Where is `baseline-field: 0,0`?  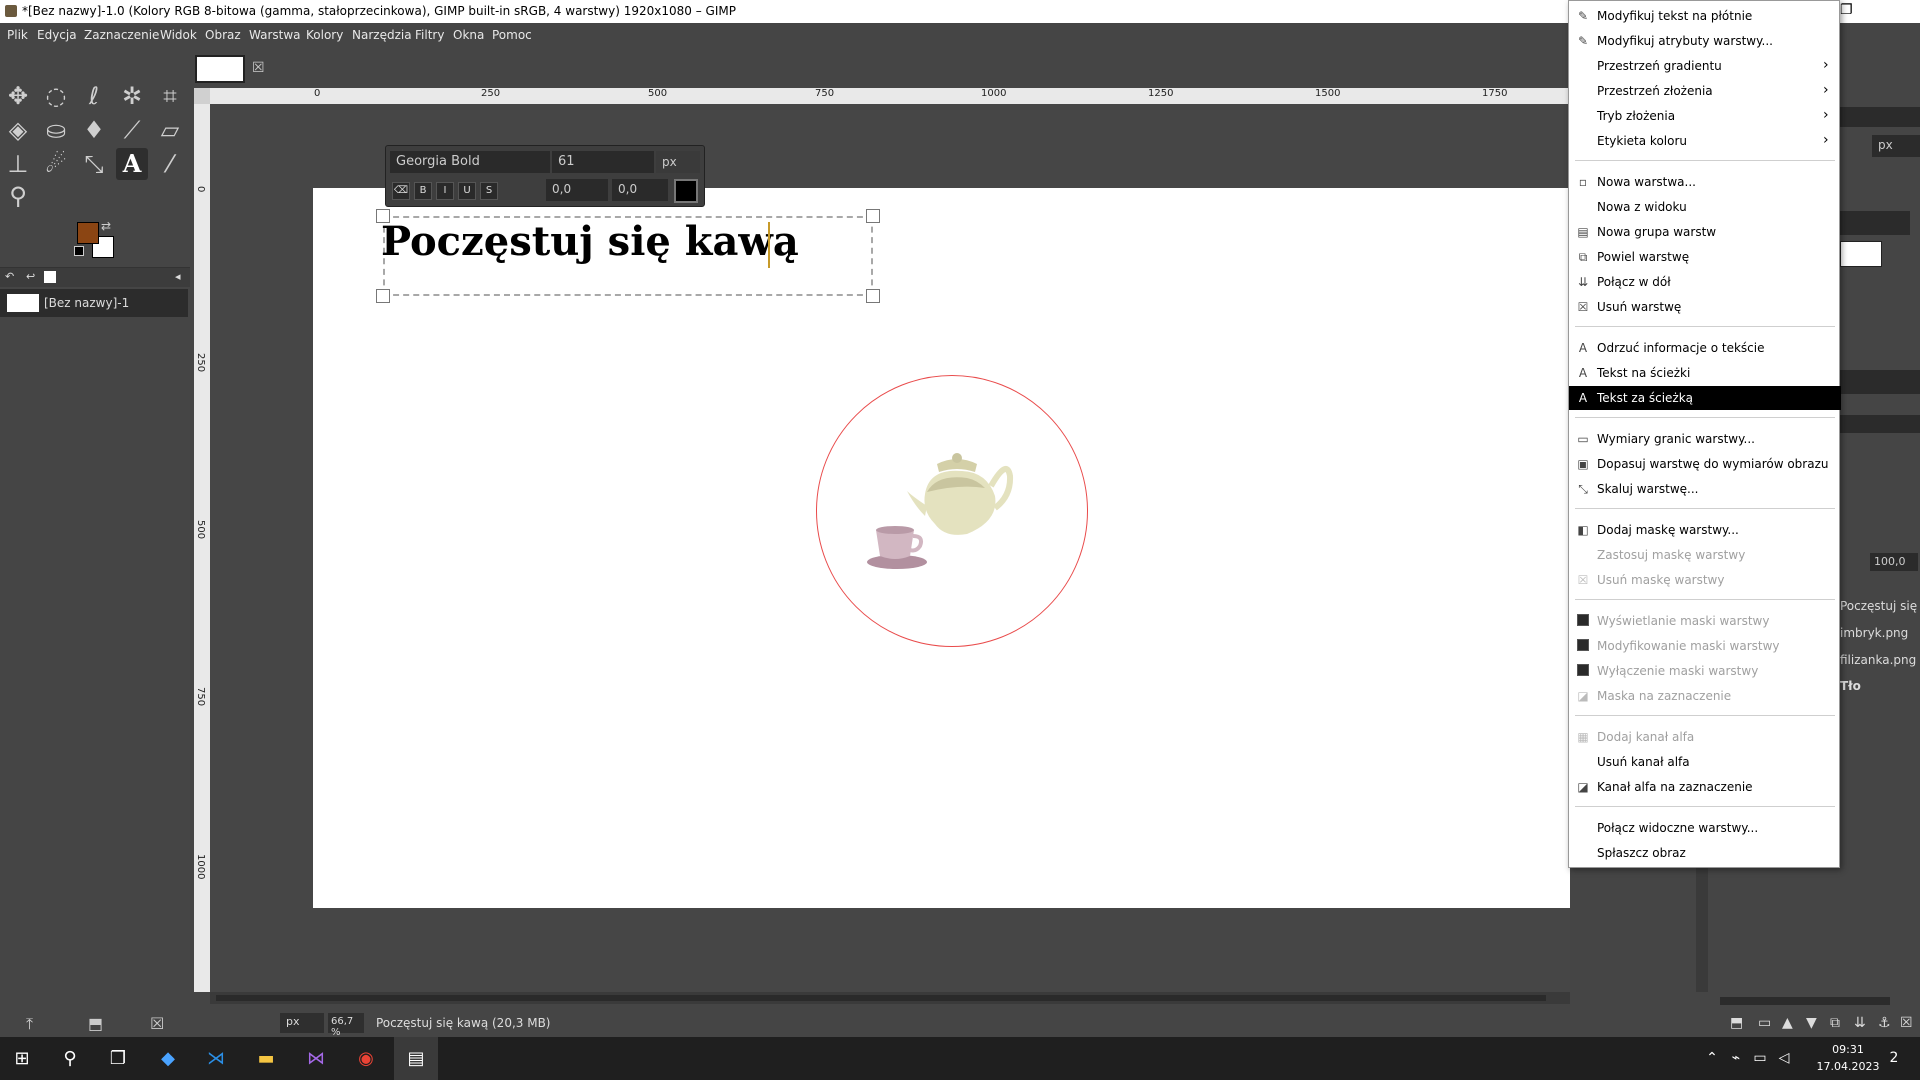 baseline-field: 0,0 is located at coordinates (640, 190).